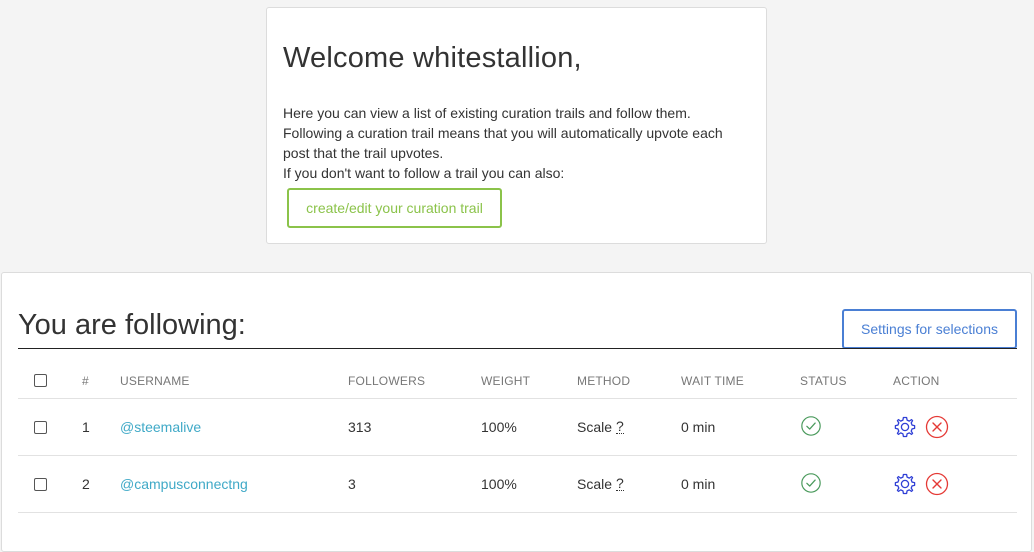 The image size is (1034, 552). I want to click on table-row: 1 @steemalive 313 100% Scale ? 0 min, so click(517, 427).